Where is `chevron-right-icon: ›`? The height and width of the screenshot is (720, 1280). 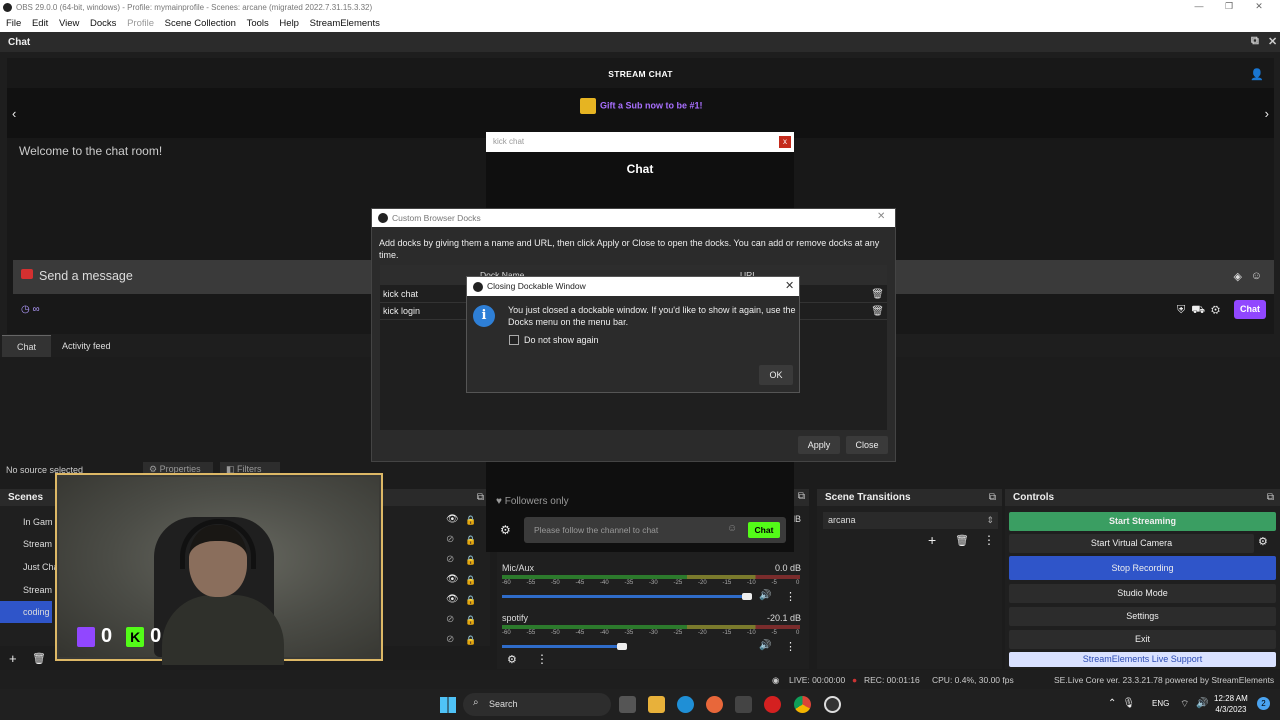
chevron-right-icon: › is located at coordinates (1267, 113).